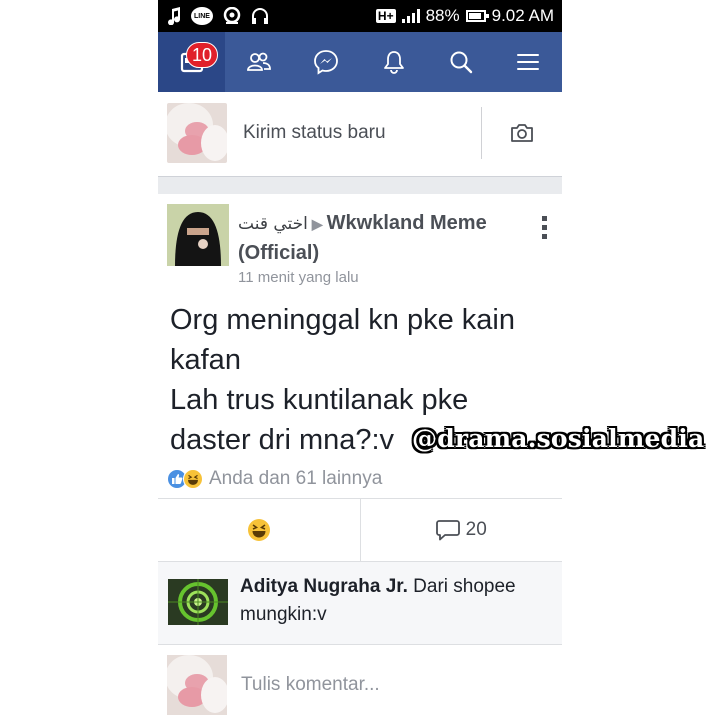 This screenshot has height=720, width=720. I want to click on post-actions: 20, so click(360, 530).